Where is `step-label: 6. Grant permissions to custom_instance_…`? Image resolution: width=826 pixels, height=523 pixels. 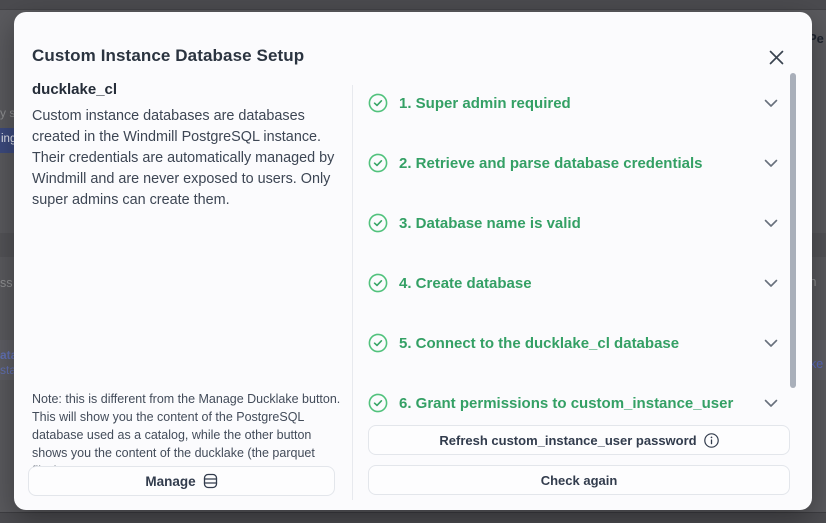 step-label: 6. Grant permissions to custom_instance_… is located at coordinates (566, 403).